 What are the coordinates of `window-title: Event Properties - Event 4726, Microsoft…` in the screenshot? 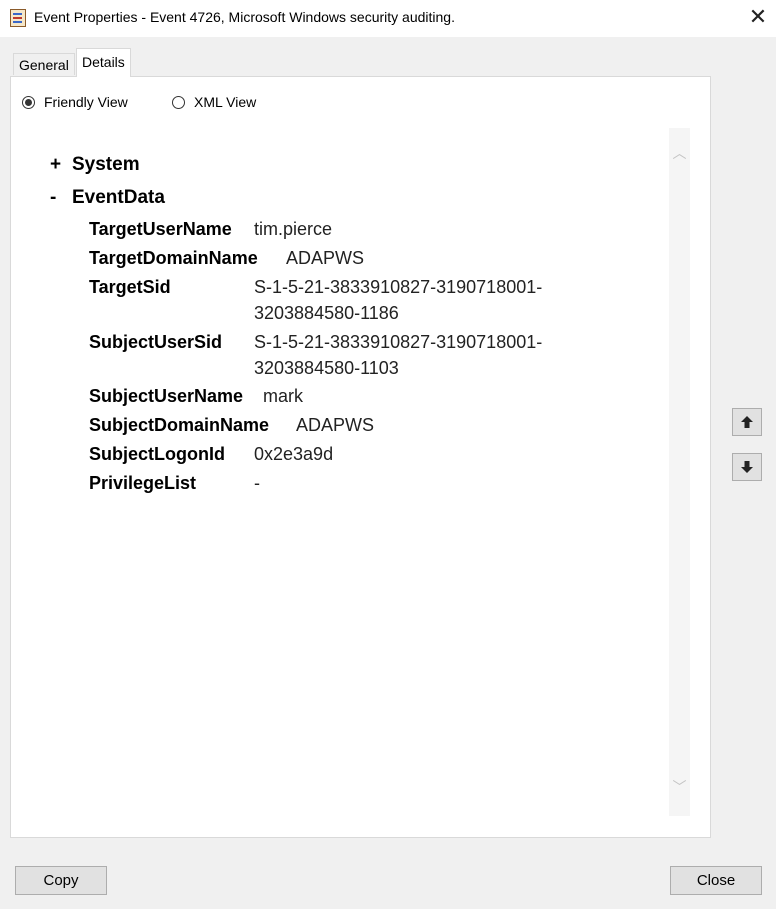 It's located at (244, 17).